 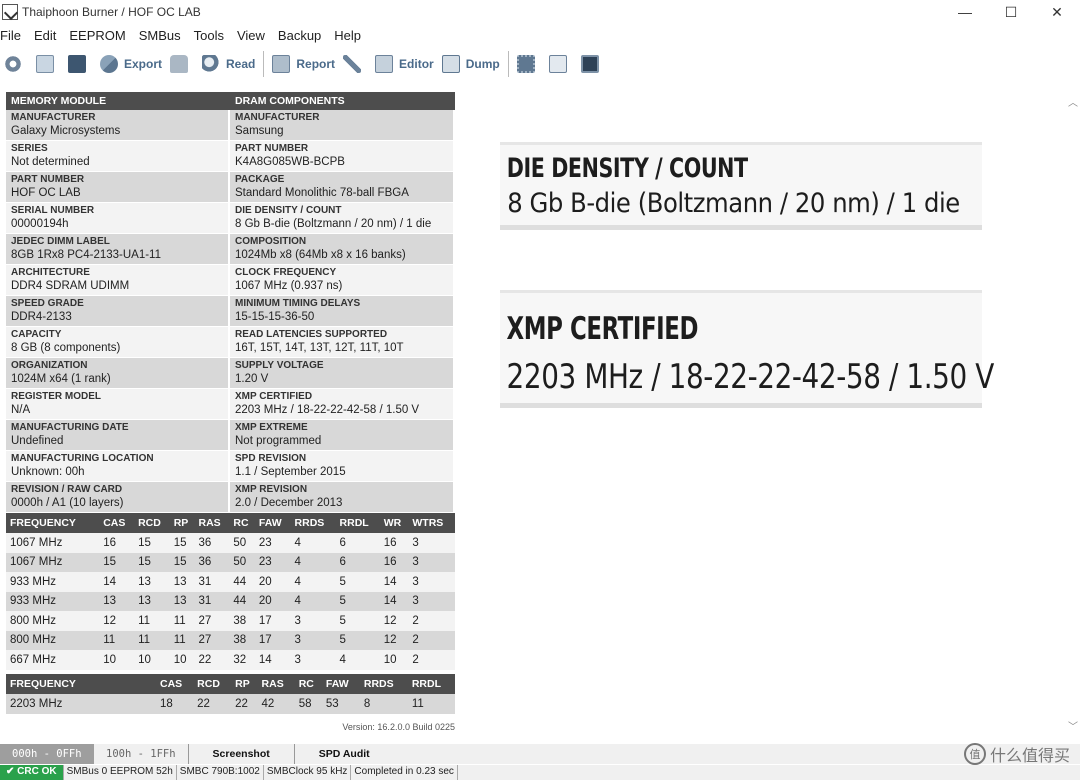 What do you see at coordinates (1029, 756) in the screenshot?
I see `watermark-text: 什么值得买` at bounding box center [1029, 756].